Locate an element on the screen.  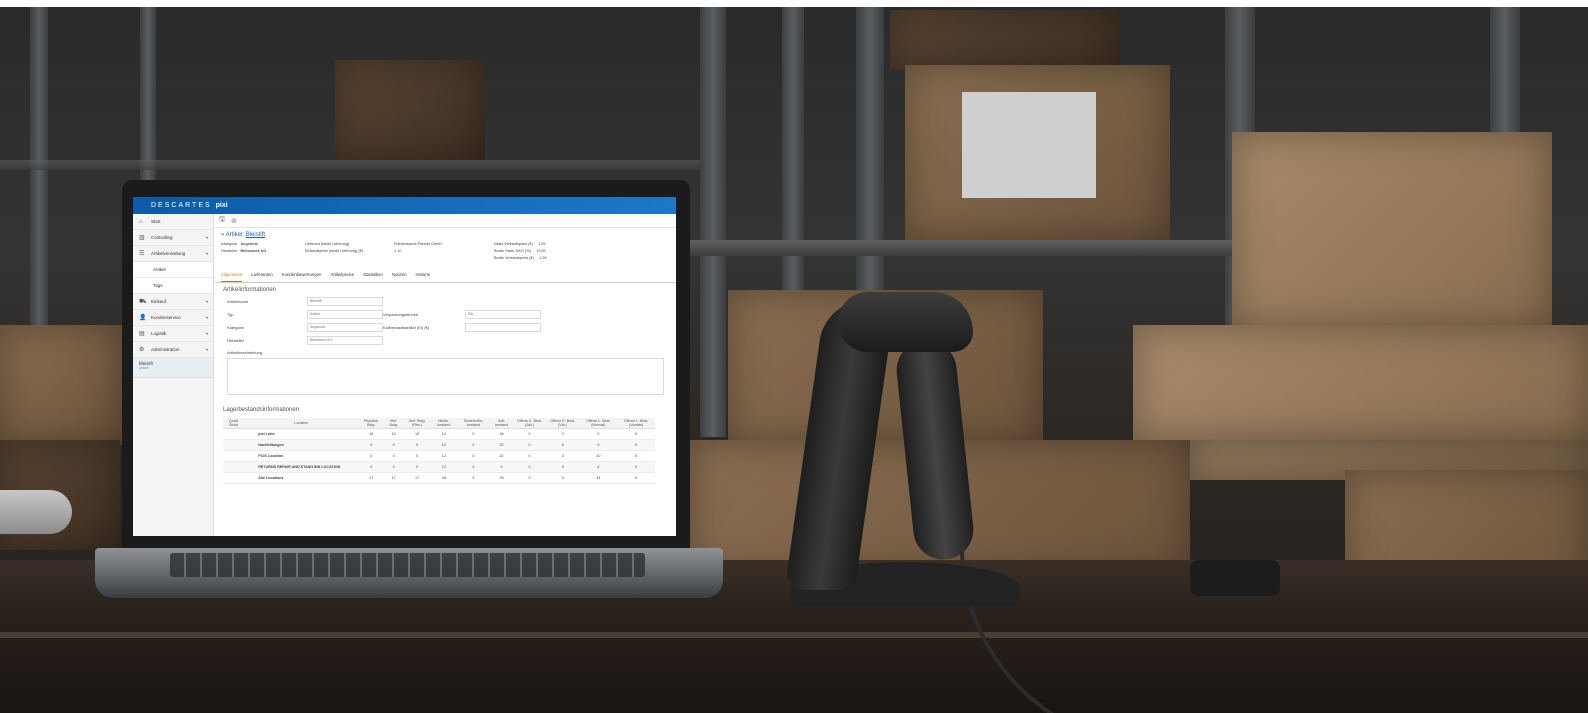
tab-kundenbewertungen: Kundenbewertungen is located at coordinates (302, 277).